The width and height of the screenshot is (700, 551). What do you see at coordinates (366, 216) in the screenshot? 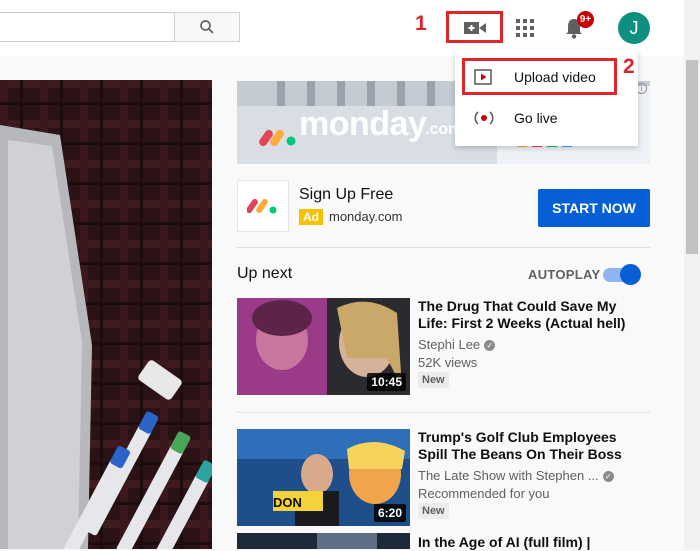
I see `ad-domain: monday.com` at bounding box center [366, 216].